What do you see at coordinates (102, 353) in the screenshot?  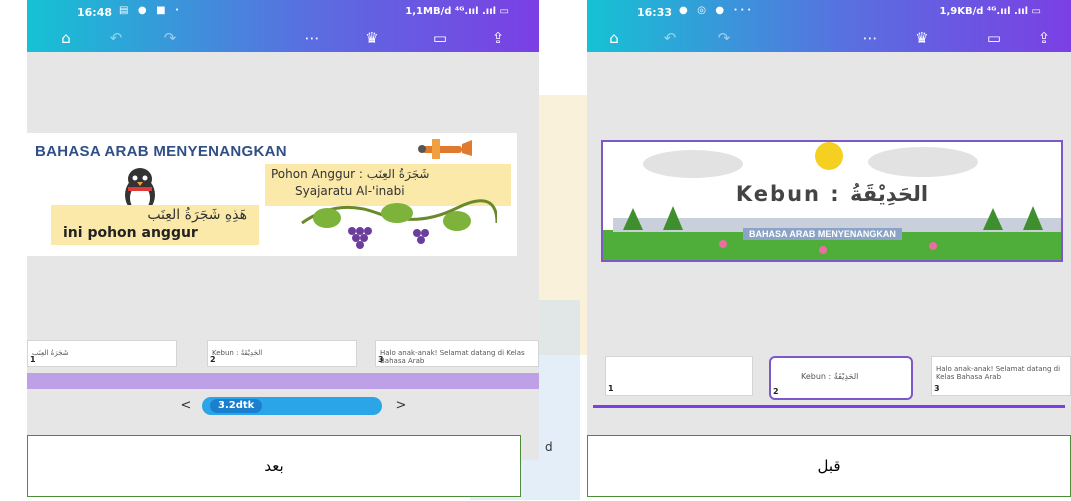 I see `slide-thumbnail-1: شَجَرَةُ العِنَب 1` at bounding box center [102, 353].